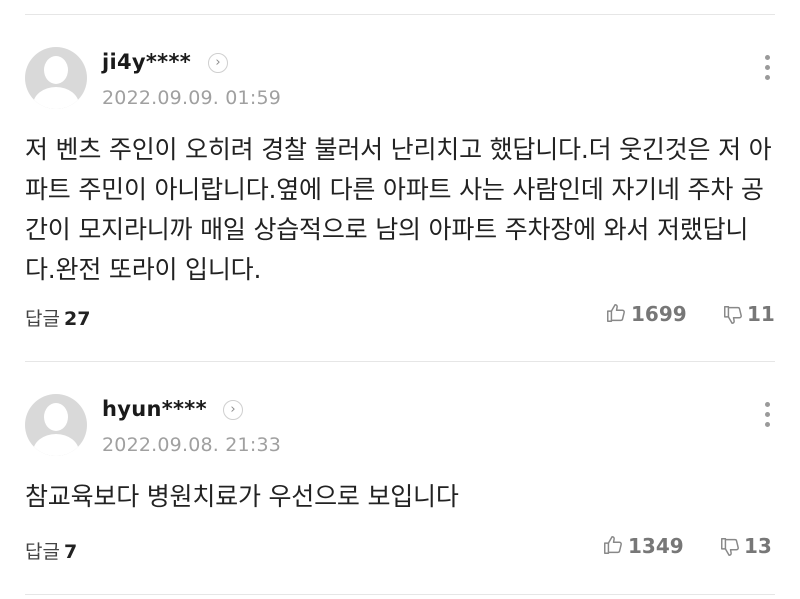 The height and width of the screenshot is (599, 800). I want to click on reply-button: 답글 7, so click(51, 550).